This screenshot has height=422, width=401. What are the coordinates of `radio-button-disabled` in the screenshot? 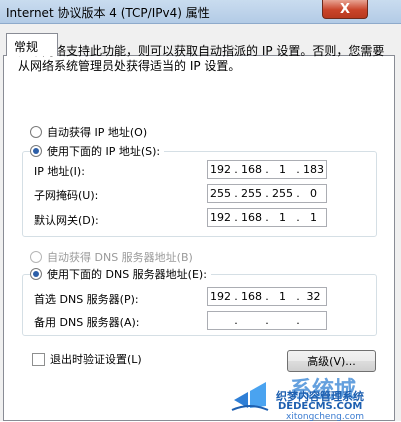 It's located at (36, 257).